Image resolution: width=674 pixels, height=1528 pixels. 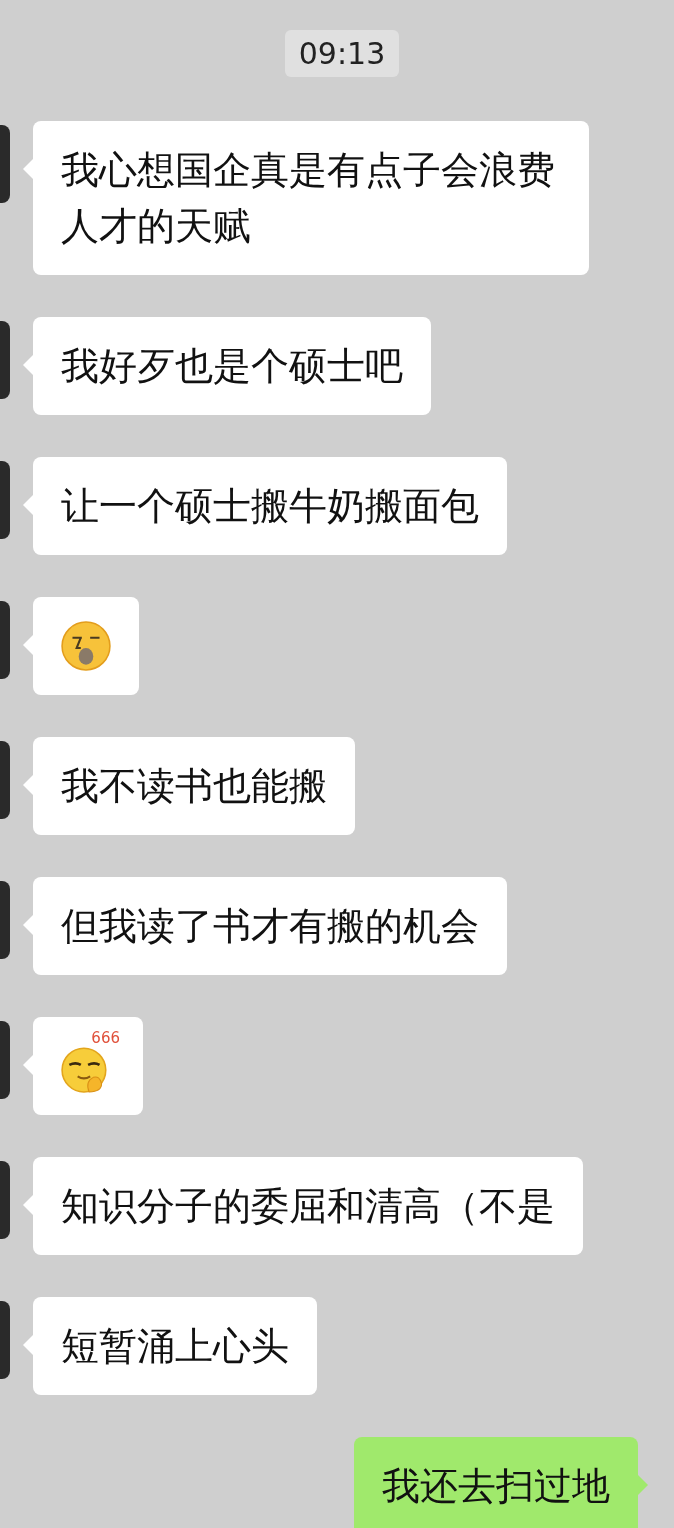 I want to click on message-bubble: 短暂涌上心头, so click(x=175, y=1346).